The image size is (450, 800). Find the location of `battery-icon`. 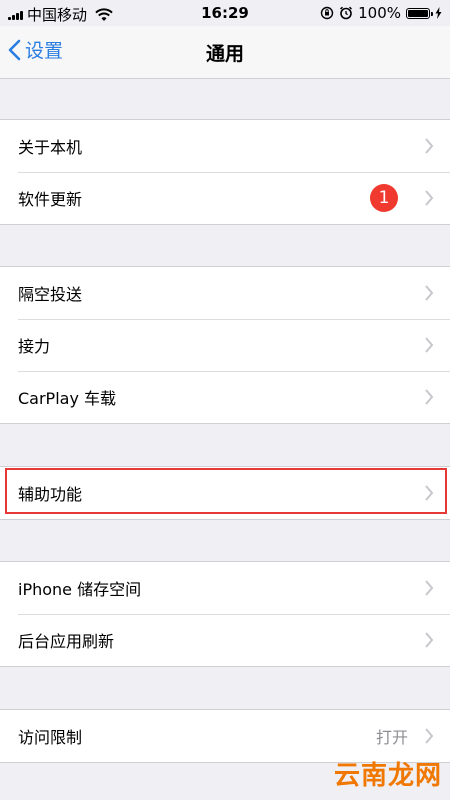

battery-icon is located at coordinates (419, 13).